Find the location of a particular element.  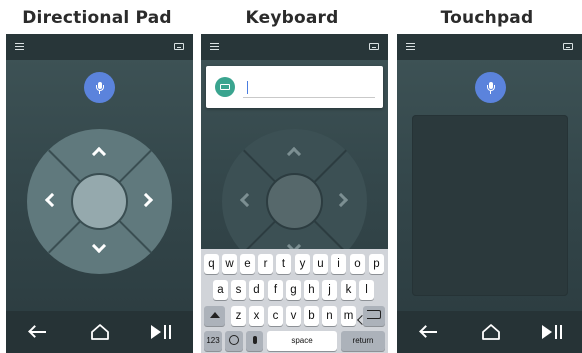

key-r: r is located at coordinates (265, 264).